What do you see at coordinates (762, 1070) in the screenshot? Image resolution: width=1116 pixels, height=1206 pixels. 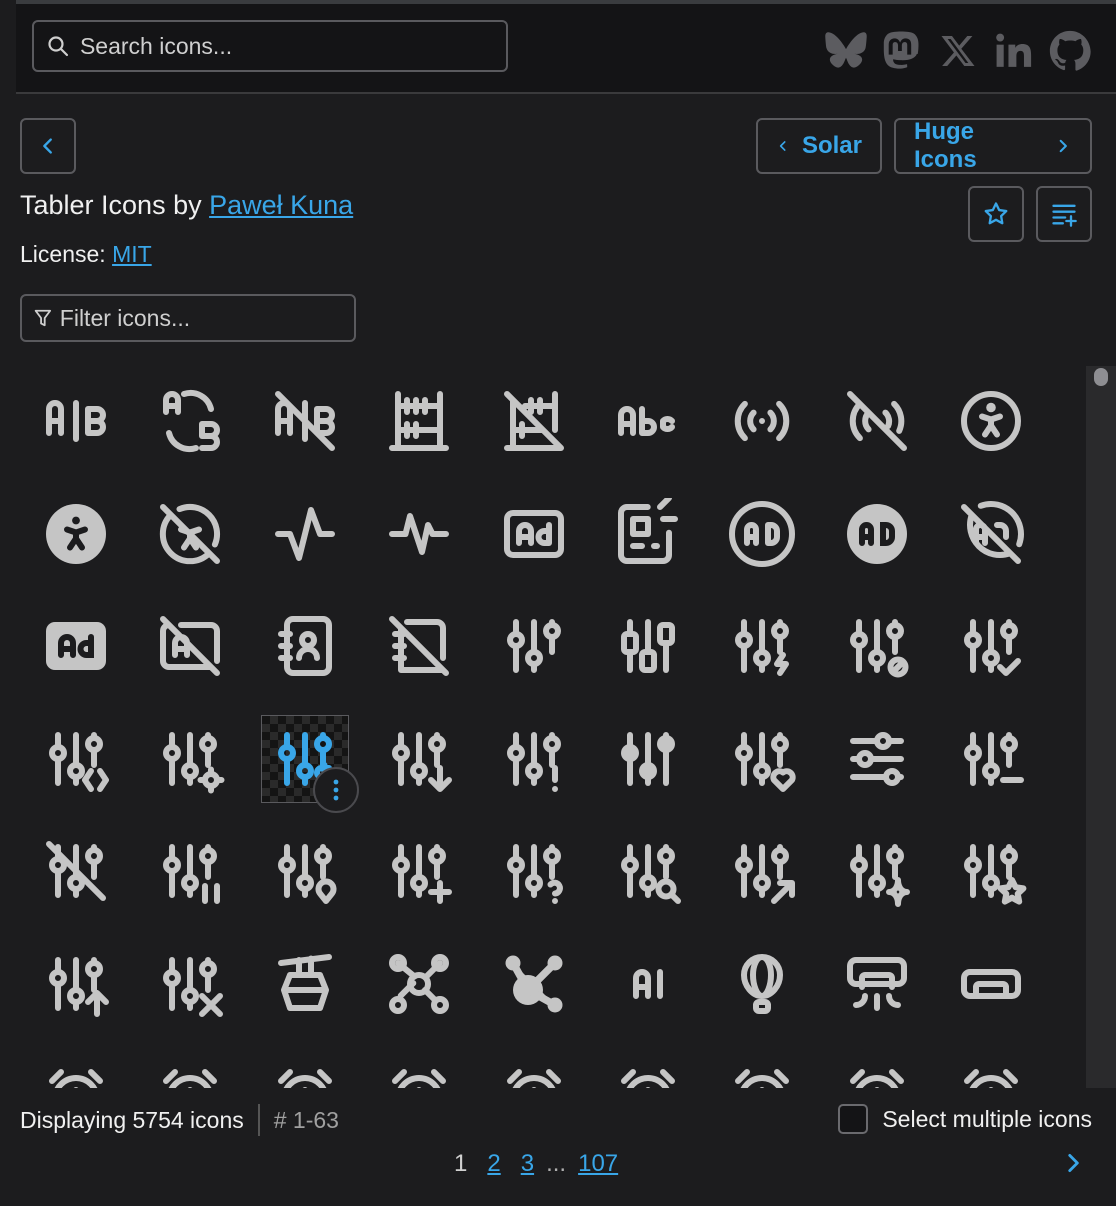 I see `alarm-7-icon` at bounding box center [762, 1070].